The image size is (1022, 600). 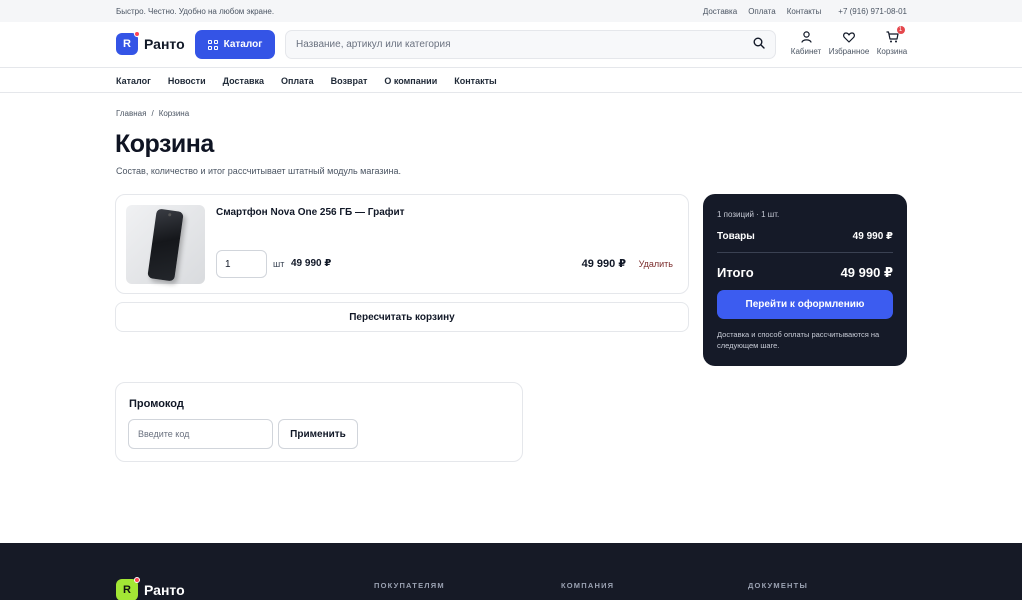 What do you see at coordinates (806, 37) in the screenshot?
I see `user-icon` at bounding box center [806, 37].